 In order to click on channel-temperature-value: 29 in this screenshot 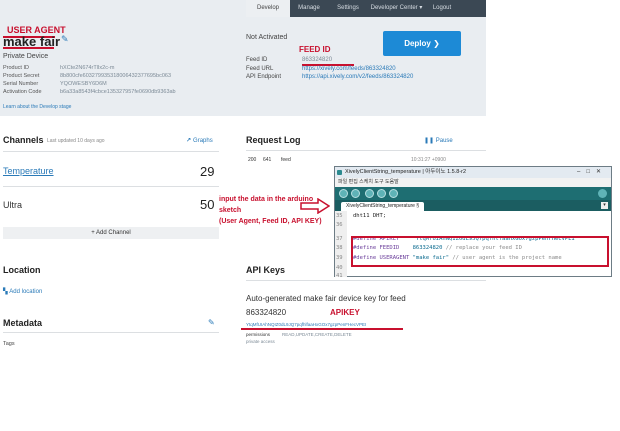, I will do `click(207, 171)`.